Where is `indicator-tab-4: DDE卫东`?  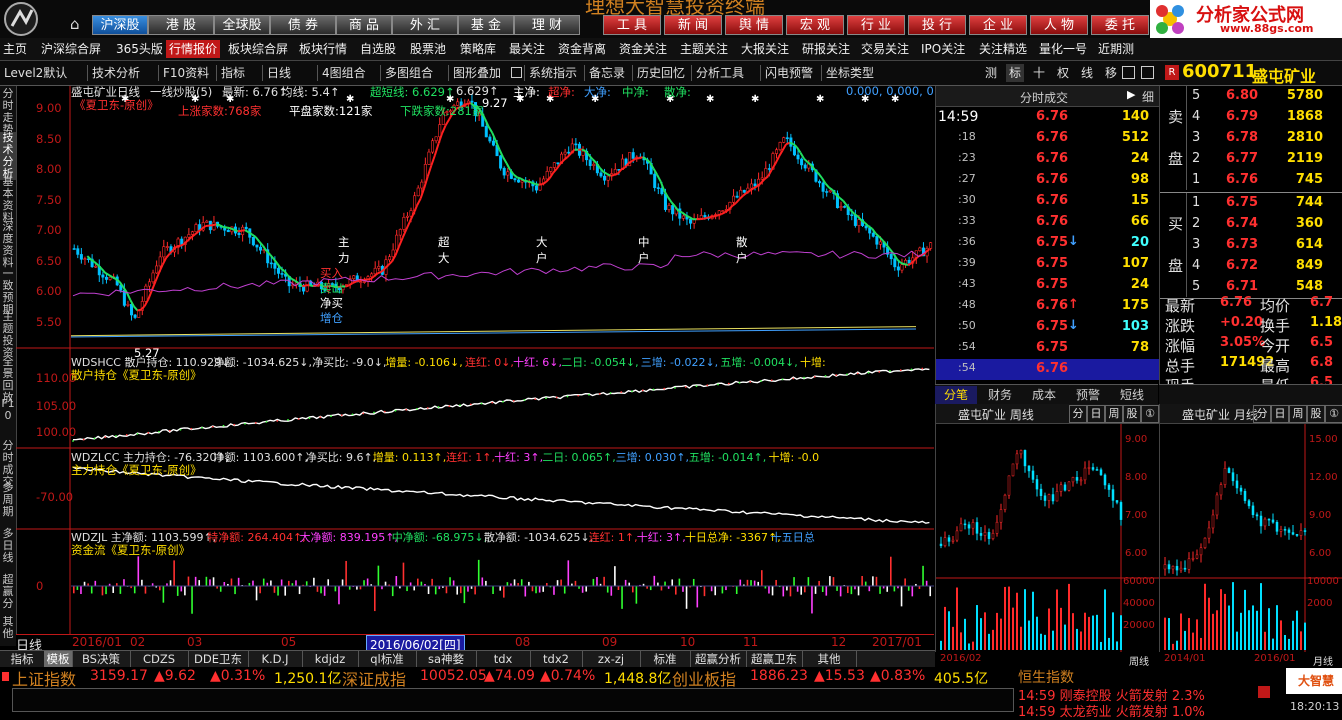
indicator-tab-4: DDE卫东 is located at coordinates (218, 659).